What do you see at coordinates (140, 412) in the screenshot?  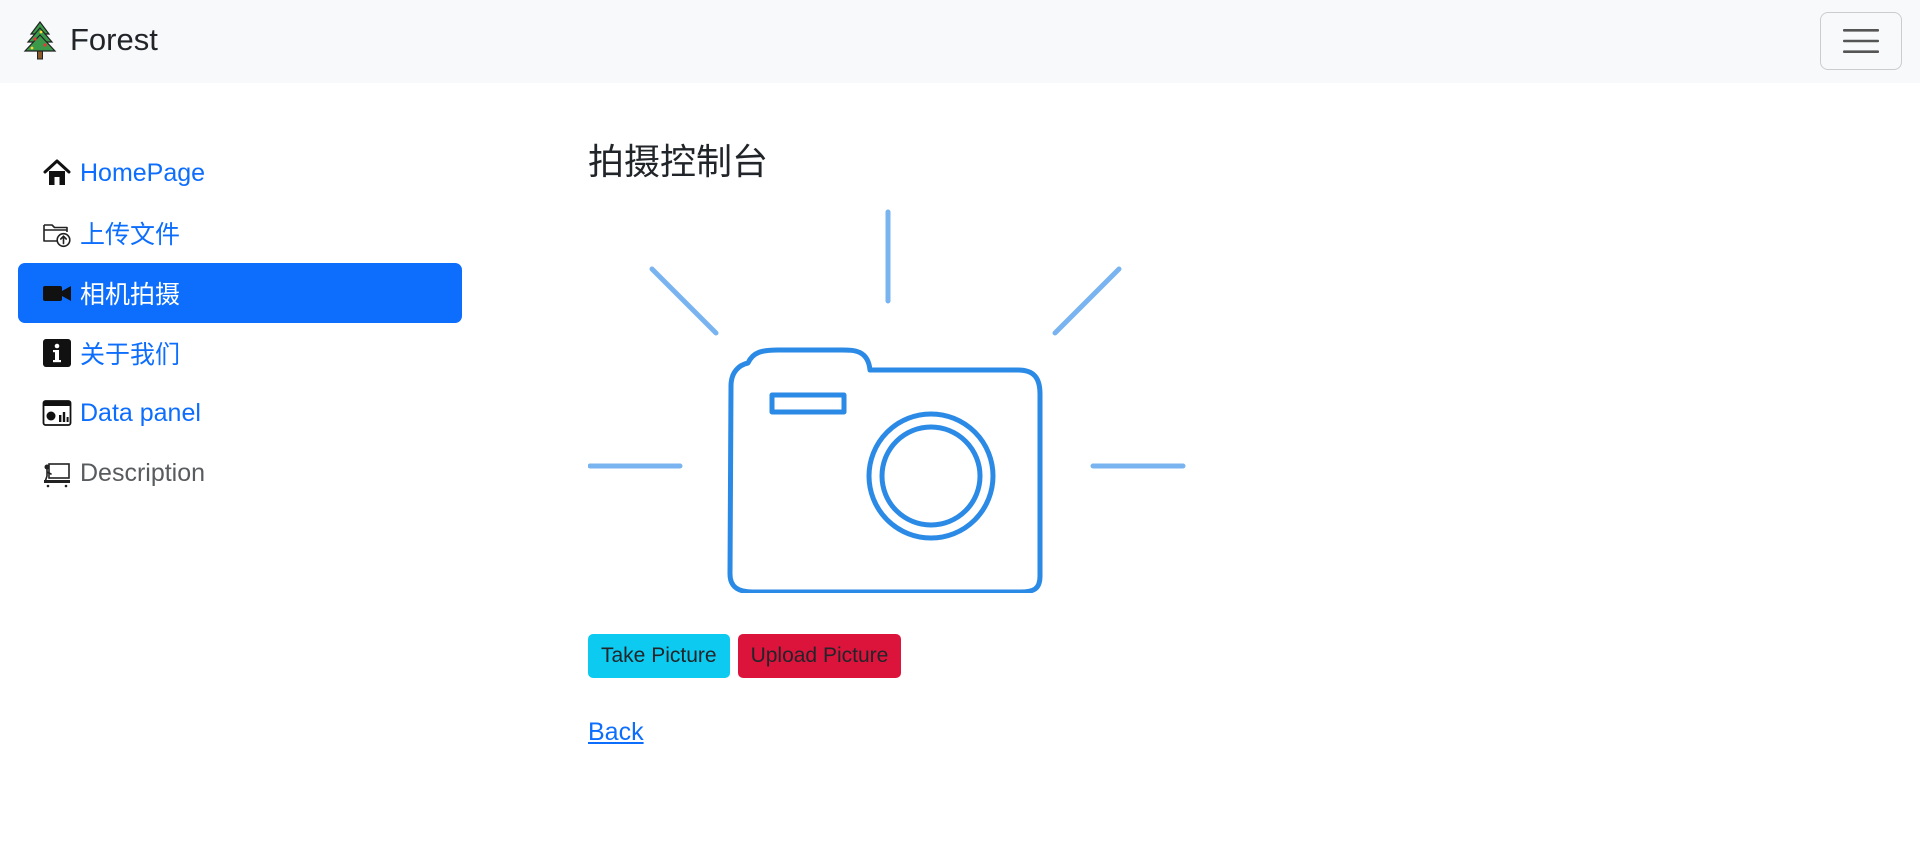 I see `sidebar-item-label: Data panel` at bounding box center [140, 412].